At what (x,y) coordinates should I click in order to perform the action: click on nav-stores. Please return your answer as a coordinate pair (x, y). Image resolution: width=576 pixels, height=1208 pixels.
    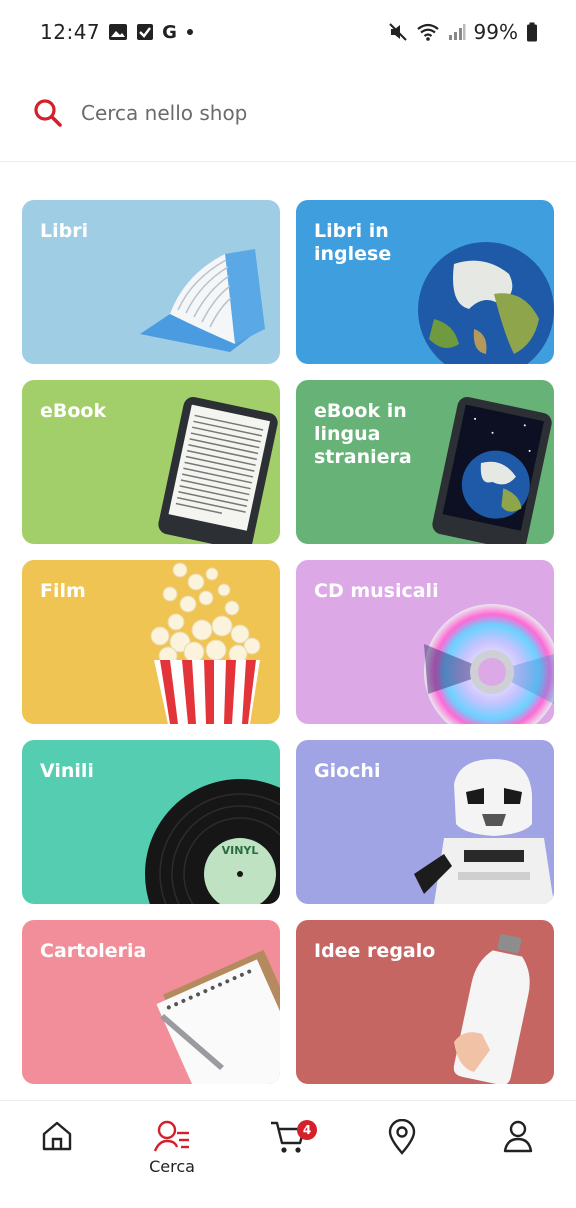
    Looking at the image, I should click on (402, 1154).